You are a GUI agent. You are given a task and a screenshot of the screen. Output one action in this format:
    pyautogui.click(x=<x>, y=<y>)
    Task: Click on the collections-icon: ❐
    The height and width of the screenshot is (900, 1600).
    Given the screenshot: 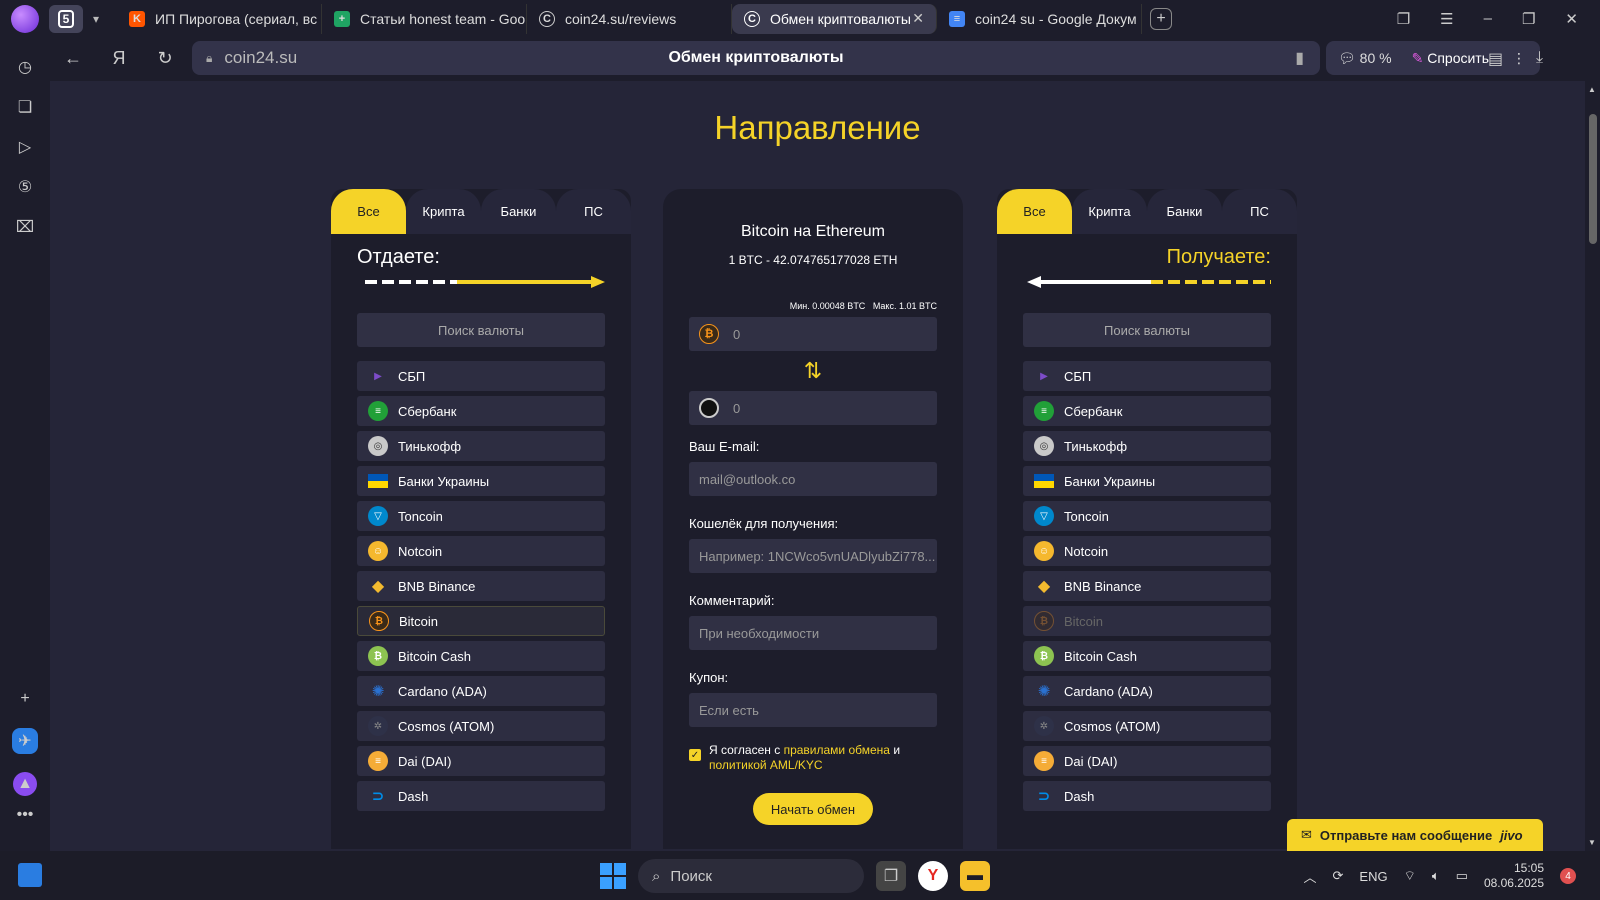 What is the action you would take?
    pyautogui.click(x=1403, y=19)
    